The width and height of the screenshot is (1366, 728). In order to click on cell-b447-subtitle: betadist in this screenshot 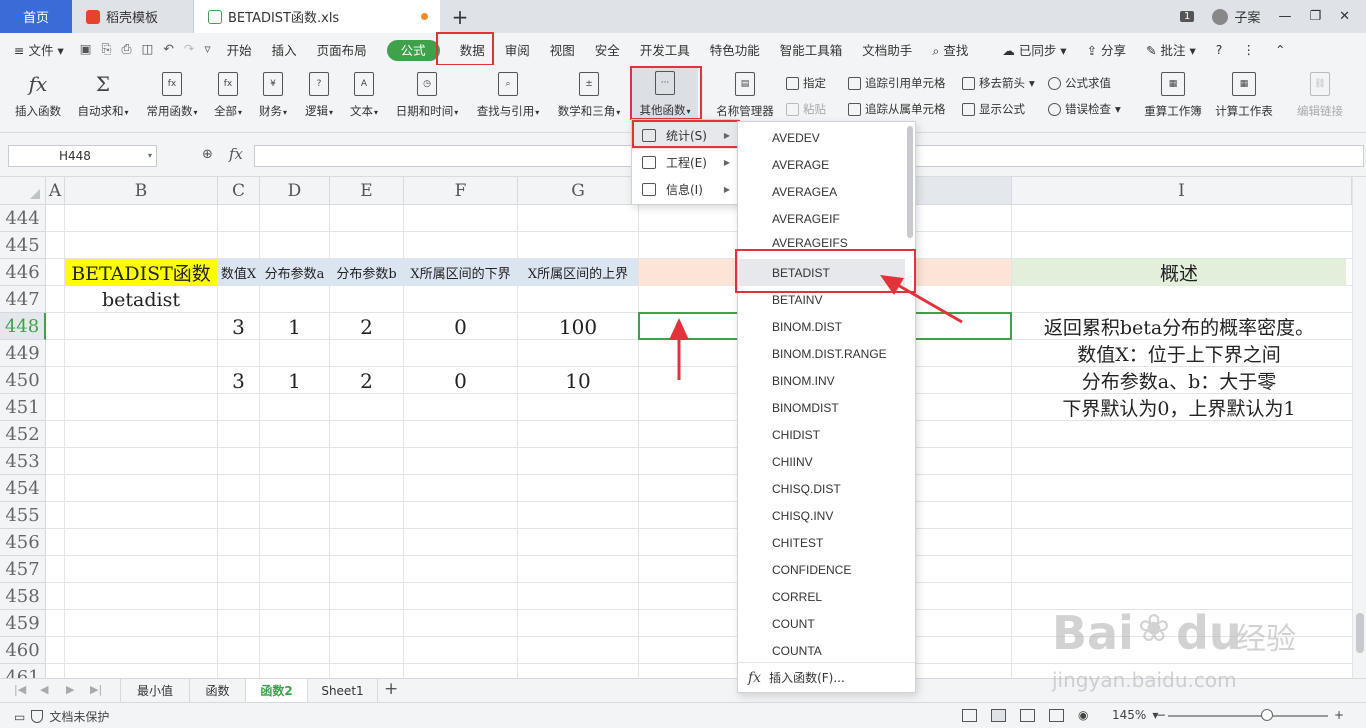, I will do `click(141, 299)`.